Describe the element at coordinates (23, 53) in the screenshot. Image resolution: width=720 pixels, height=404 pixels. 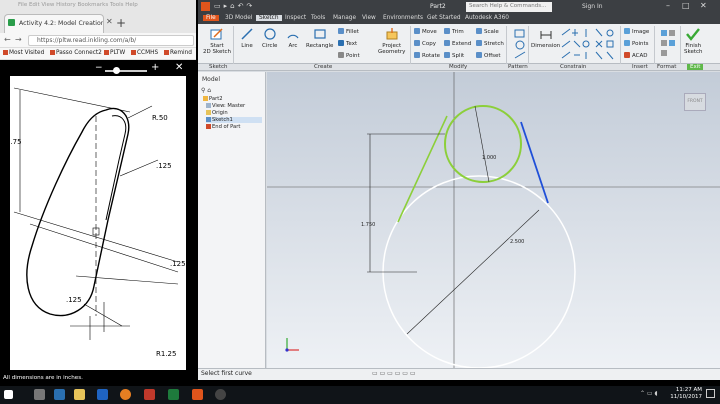
I see `bookmark-item: Most Visited` at that location.